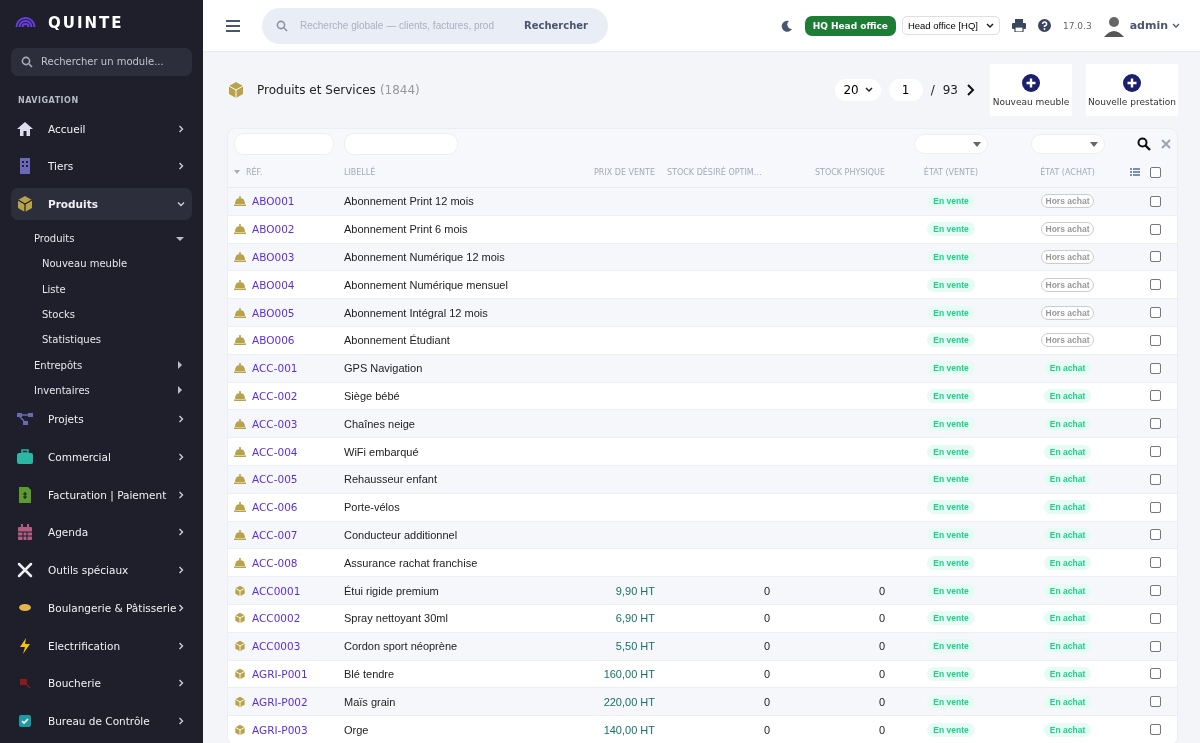  What do you see at coordinates (1154, 25) in the screenshot?
I see `user-menu: admin` at bounding box center [1154, 25].